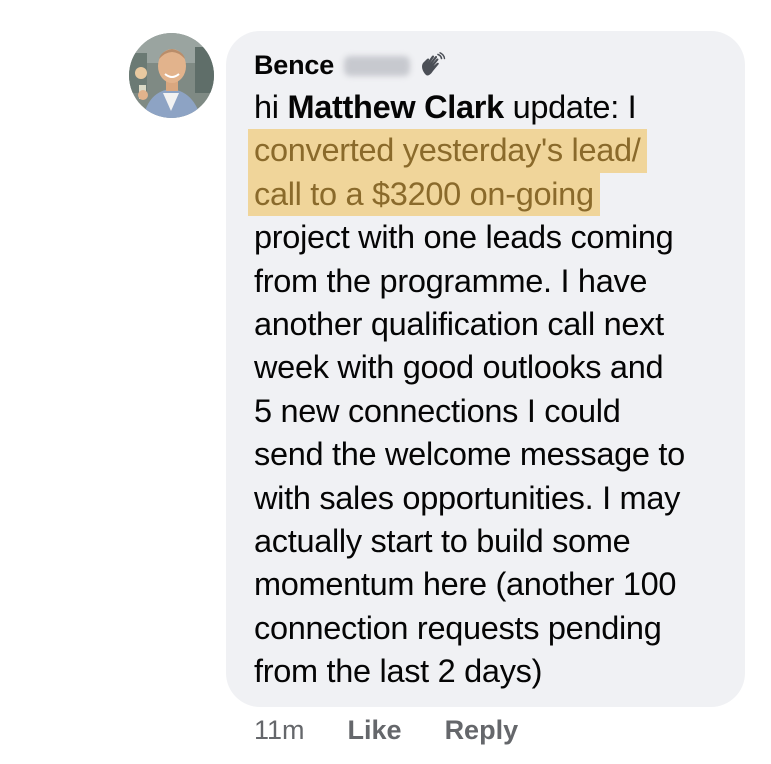 Image resolution: width=771 pixels, height=764 pixels. What do you see at coordinates (442, 540) in the screenshot?
I see `comment-line: actually start to build some` at bounding box center [442, 540].